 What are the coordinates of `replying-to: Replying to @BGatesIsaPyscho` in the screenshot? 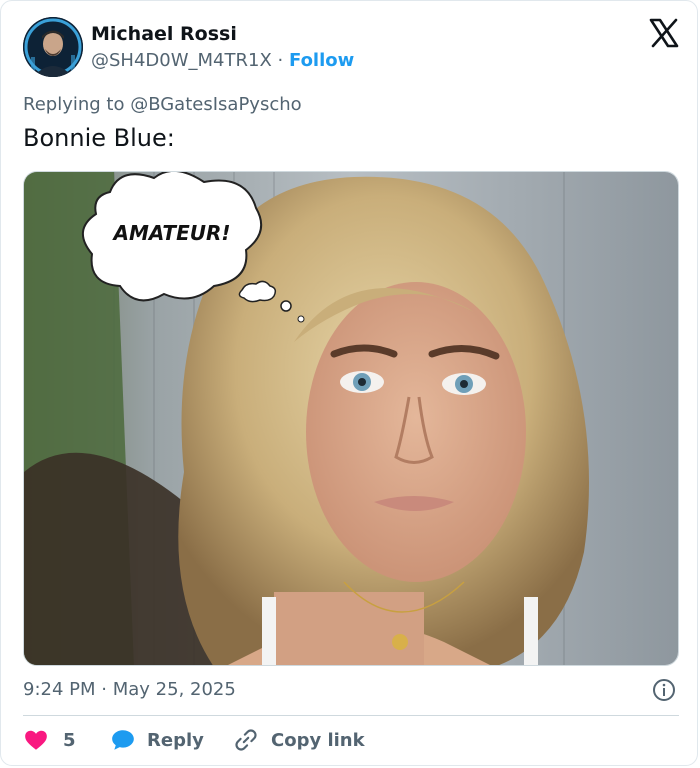 It's located at (162, 104).